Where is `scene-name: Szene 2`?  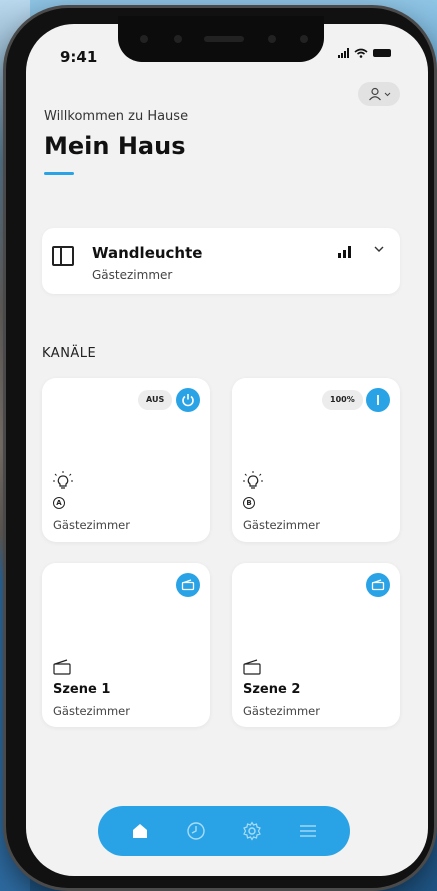 scene-name: Szene 2 is located at coordinates (272, 689).